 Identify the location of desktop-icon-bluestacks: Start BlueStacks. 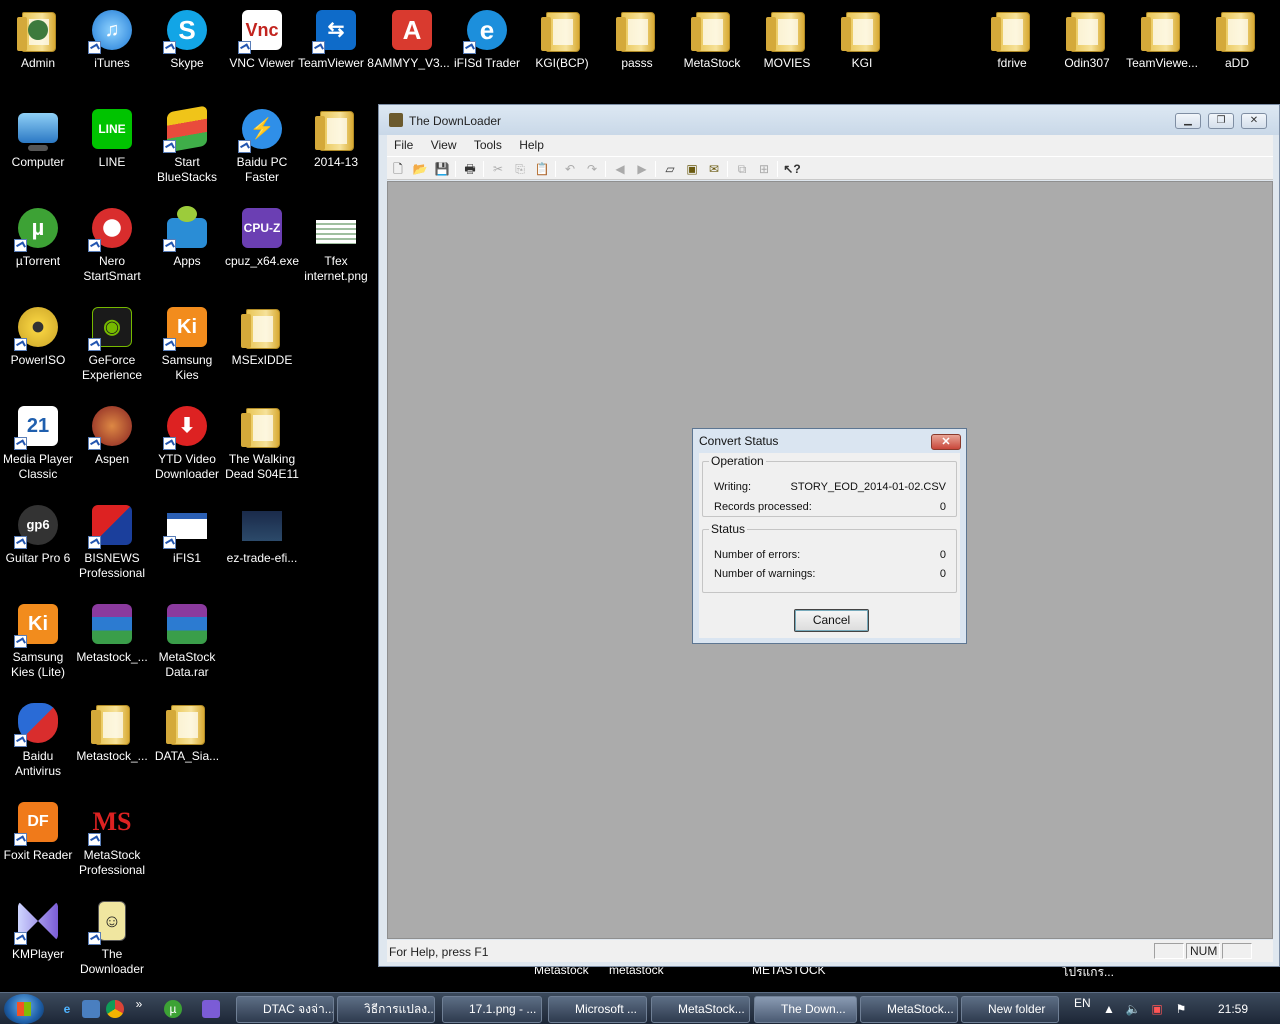
(187, 147).